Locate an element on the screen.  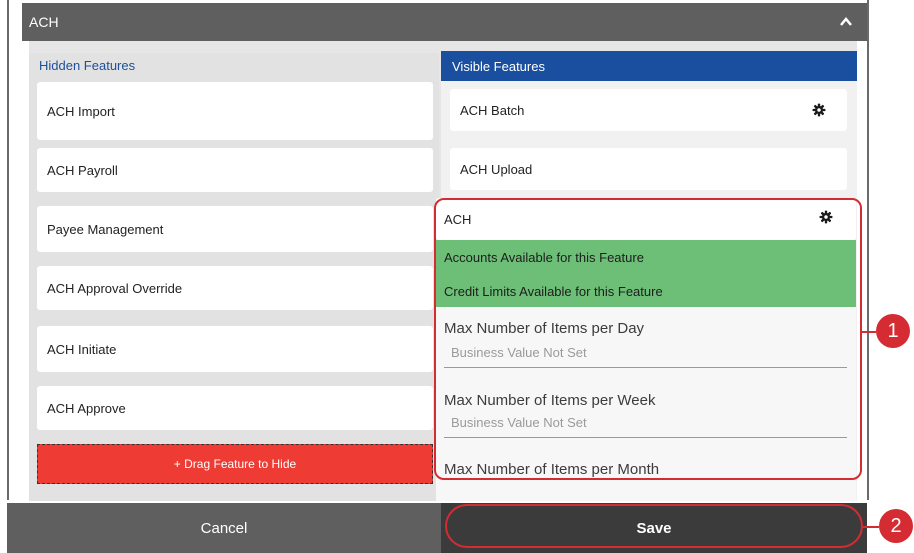
cancel-label: Cancel is located at coordinates (224, 528).